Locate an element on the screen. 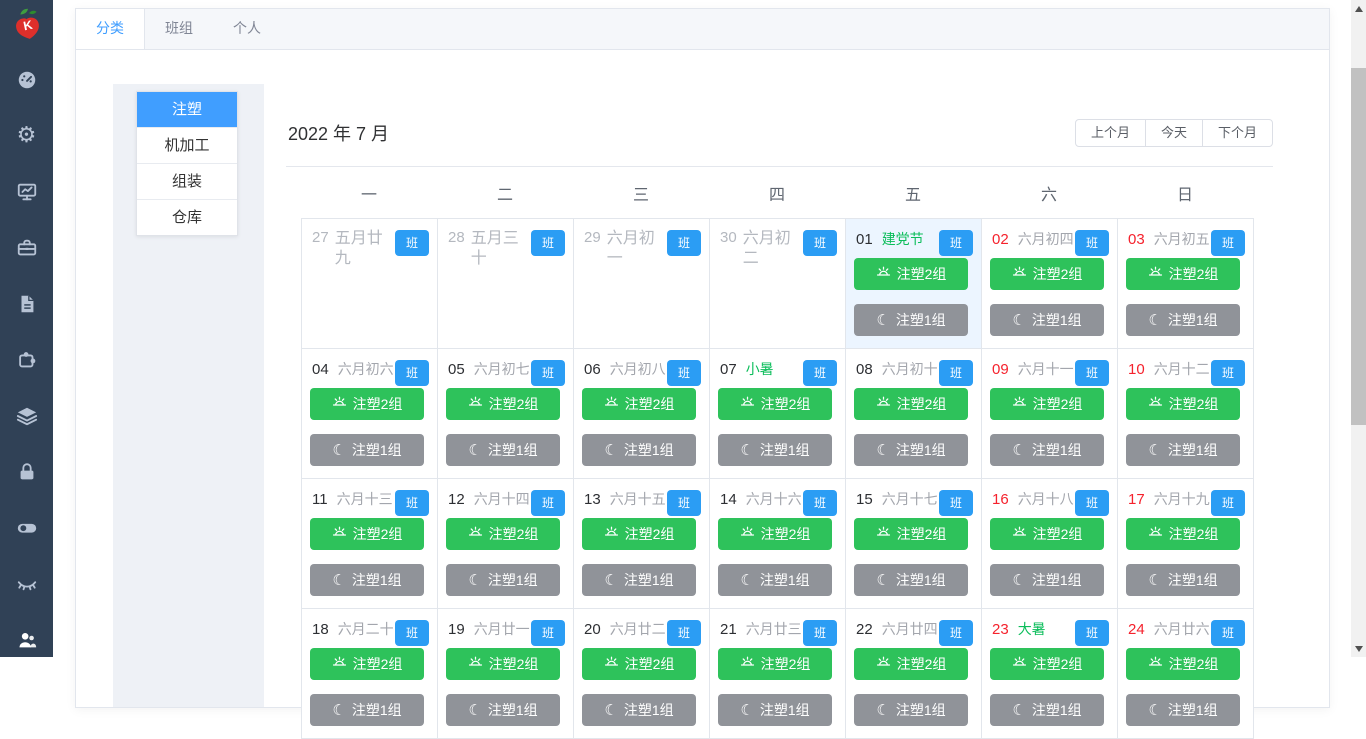 This screenshot has width=1366, height=739. pager-button: 今天 is located at coordinates (1173, 133).